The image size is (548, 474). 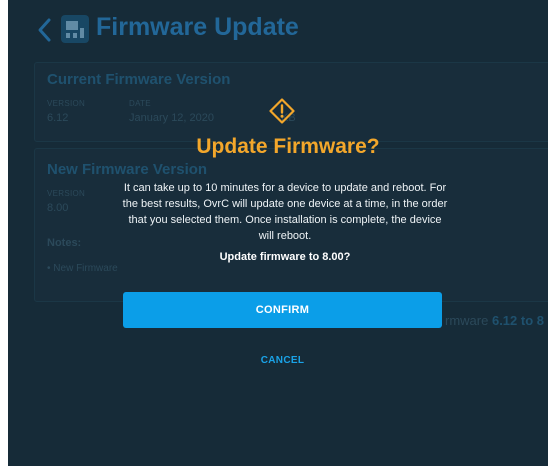 What do you see at coordinates (285, 257) in the screenshot?
I see `dialog-question: Update firmware to 8.00?` at bounding box center [285, 257].